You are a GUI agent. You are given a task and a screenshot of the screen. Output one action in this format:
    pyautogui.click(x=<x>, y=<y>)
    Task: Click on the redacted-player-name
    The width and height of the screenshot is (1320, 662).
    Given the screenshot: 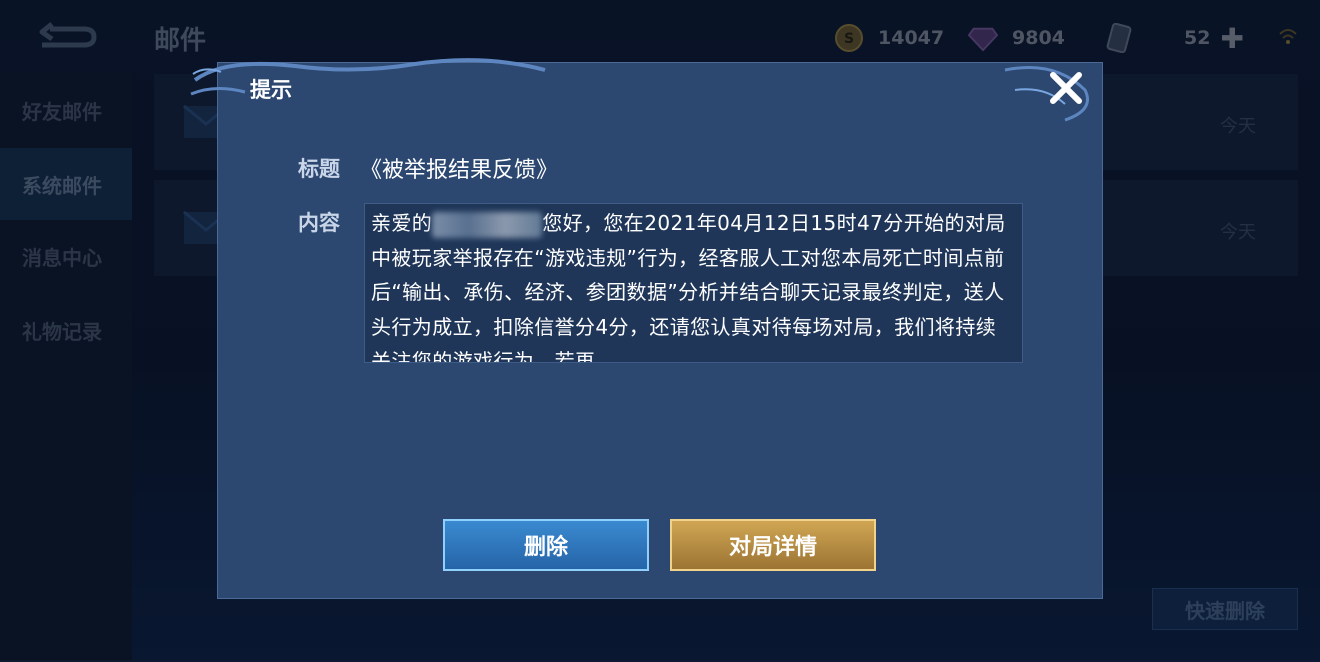 What is the action you would take?
    pyautogui.click(x=487, y=224)
    